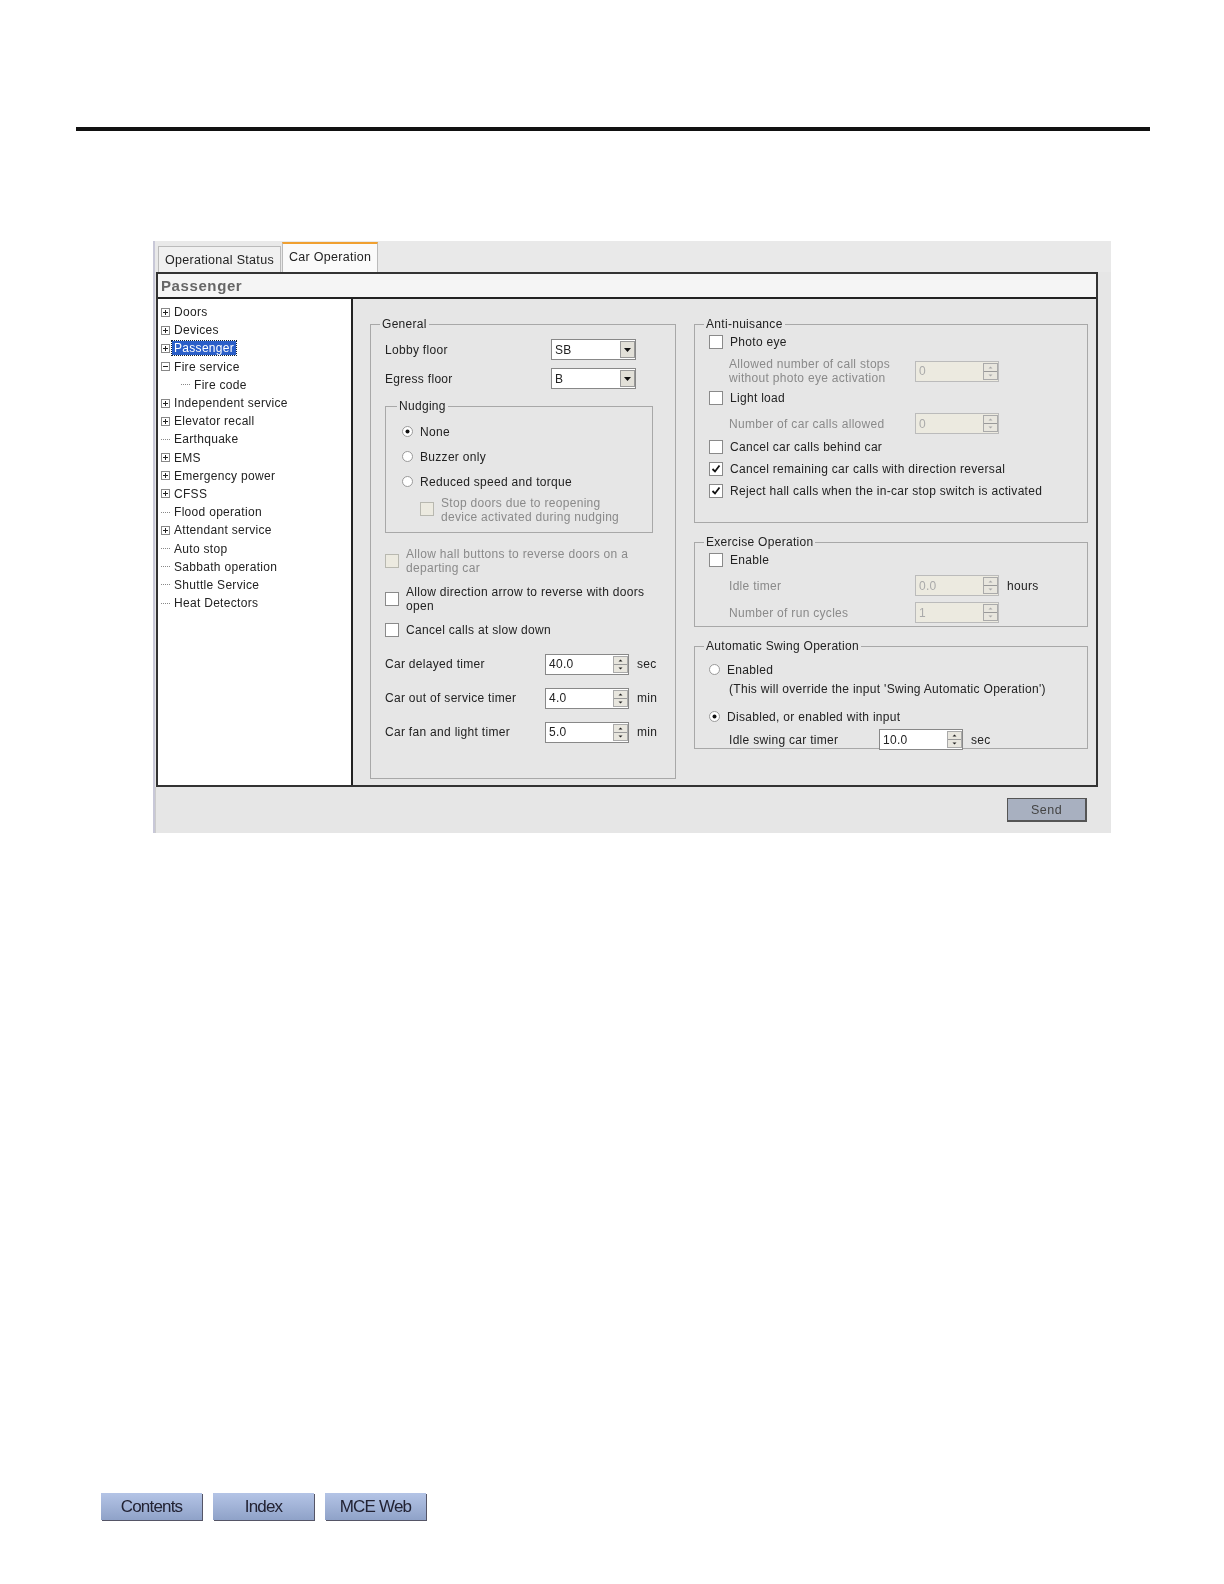 This screenshot has width=1224, height=1584. What do you see at coordinates (756, 585) in the screenshot?
I see `field-label: Idle timer` at bounding box center [756, 585].